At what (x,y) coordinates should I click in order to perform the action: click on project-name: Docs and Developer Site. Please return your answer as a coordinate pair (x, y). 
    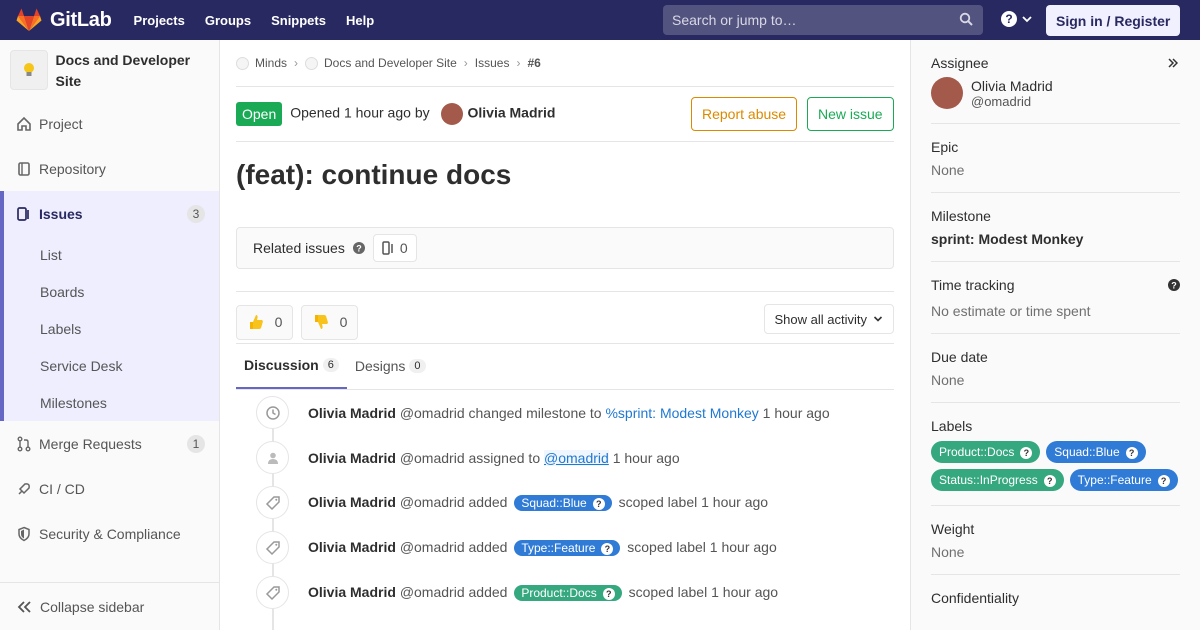
    Looking at the image, I should click on (123, 70).